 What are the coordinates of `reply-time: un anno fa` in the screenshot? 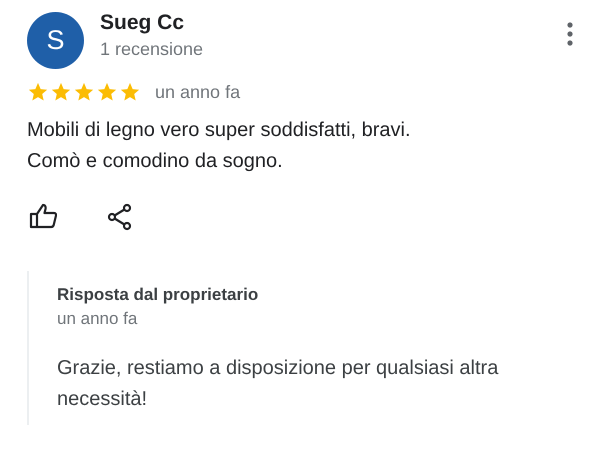 It's located at (97, 319).